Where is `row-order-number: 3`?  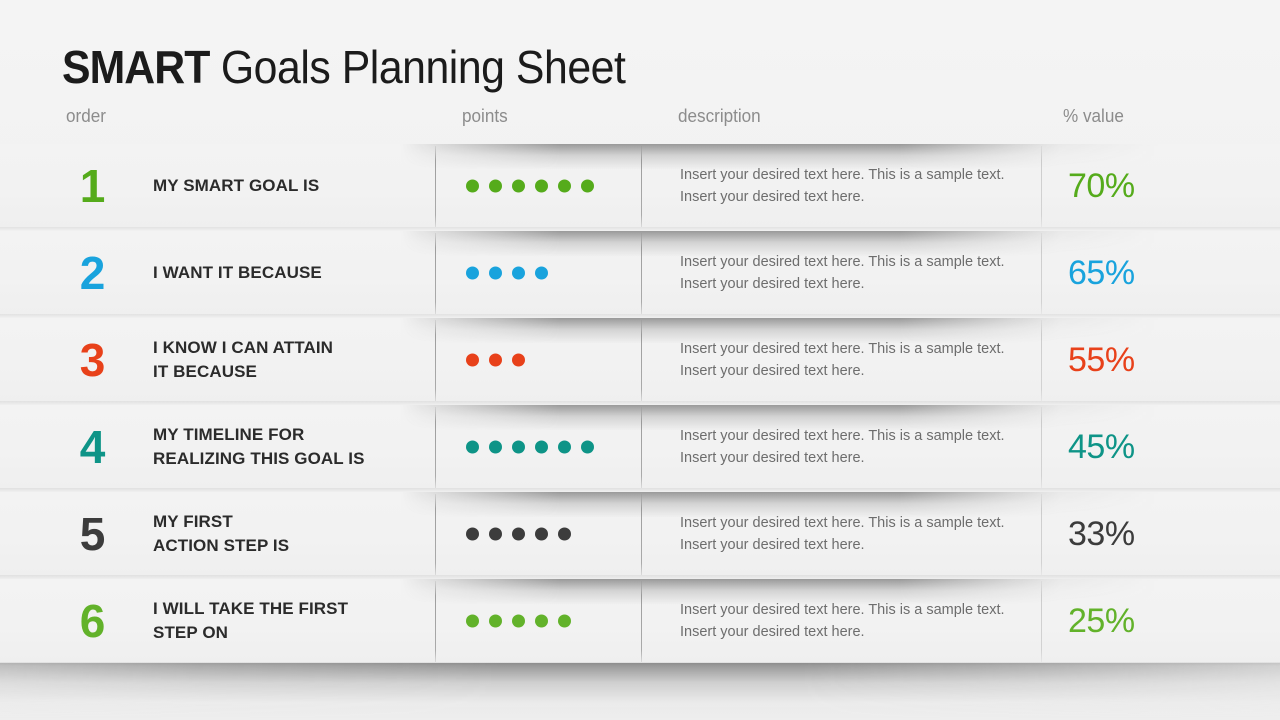 row-order-number: 3 is located at coordinates (92, 359).